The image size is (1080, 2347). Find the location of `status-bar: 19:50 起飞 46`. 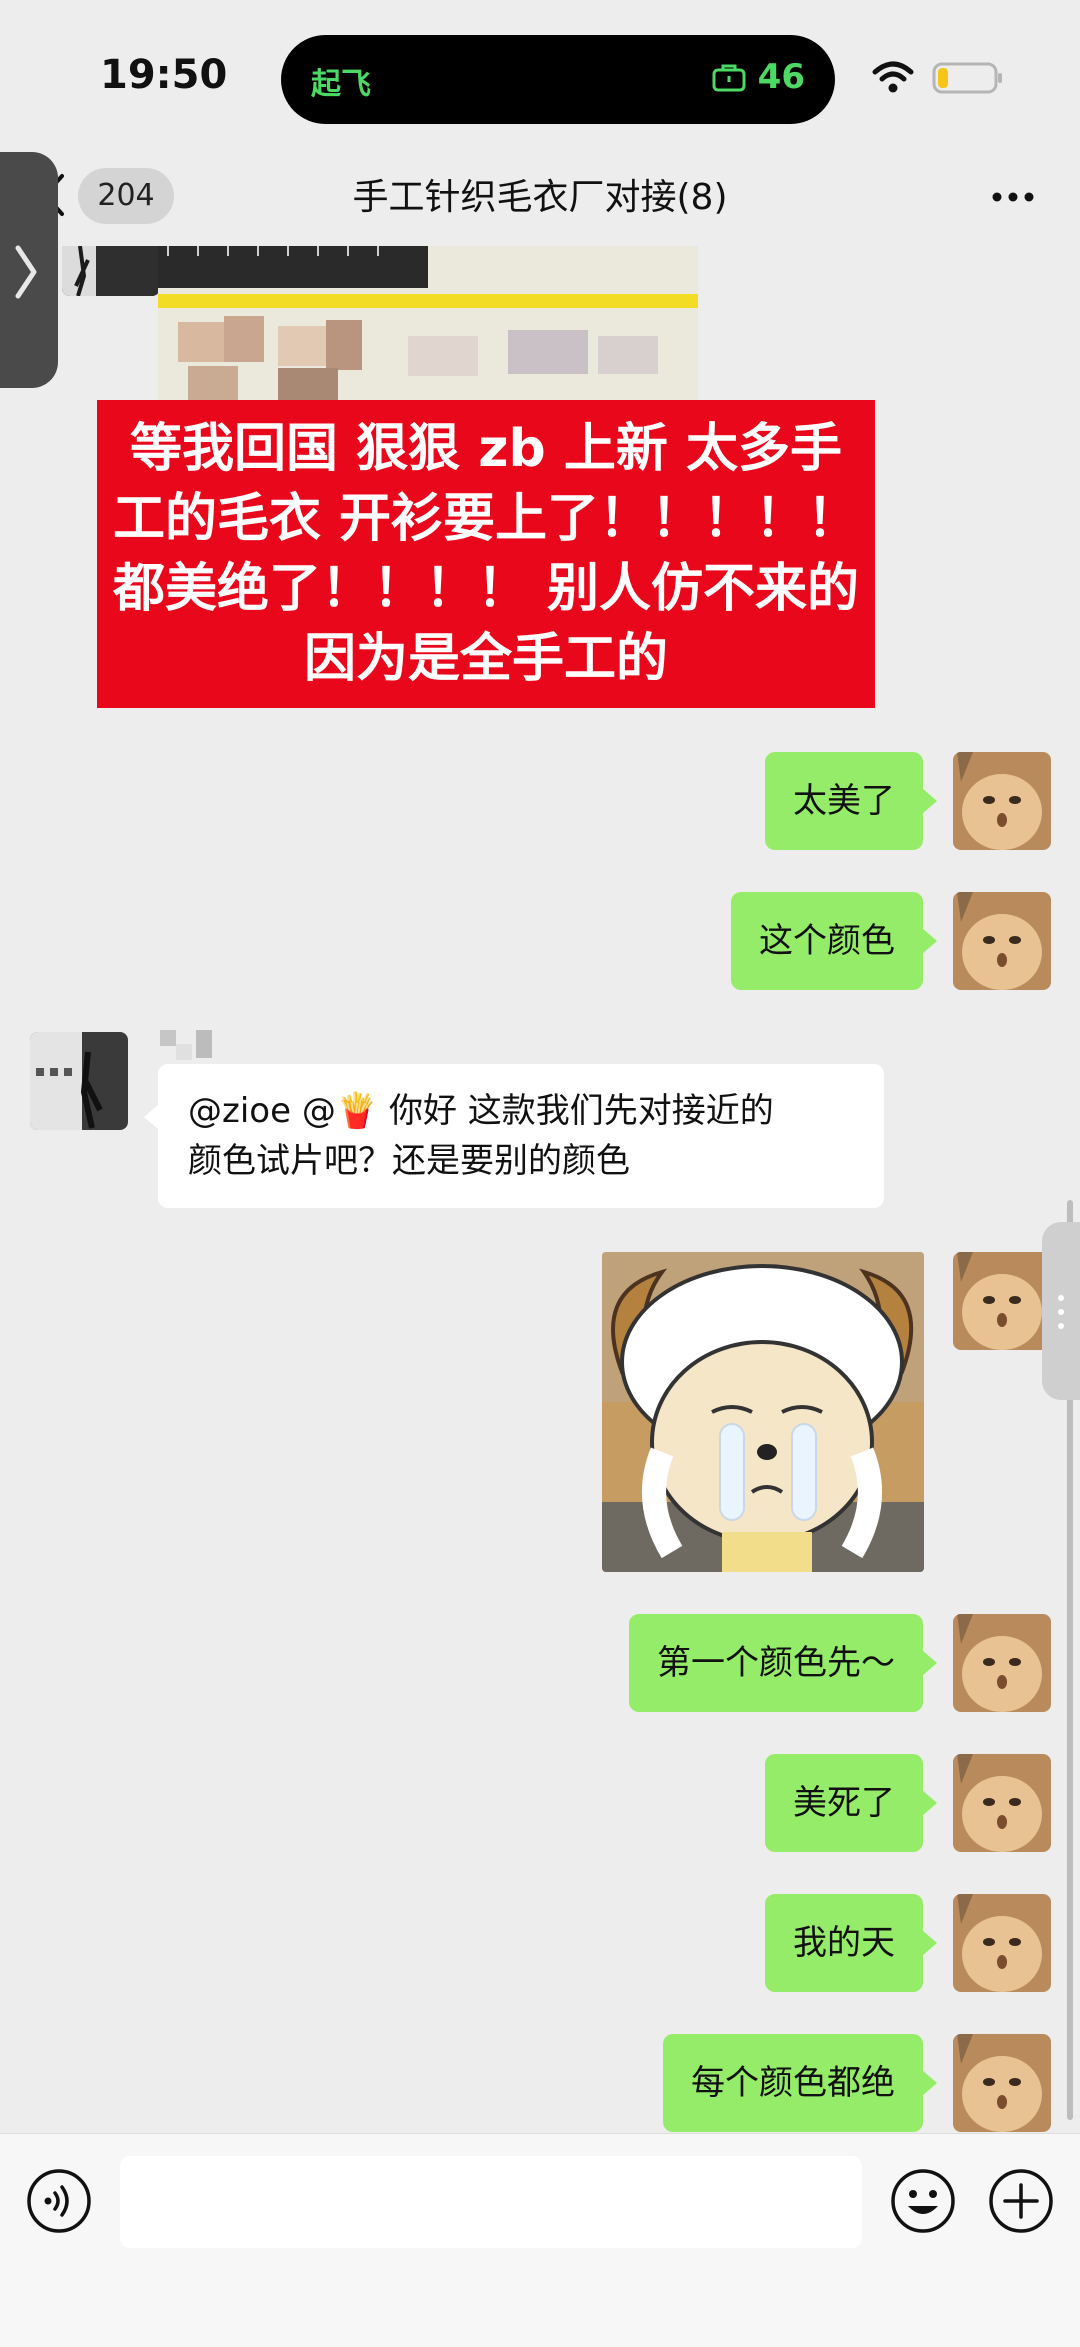

status-bar: 19:50 起飞 46 is located at coordinates (540, 75).